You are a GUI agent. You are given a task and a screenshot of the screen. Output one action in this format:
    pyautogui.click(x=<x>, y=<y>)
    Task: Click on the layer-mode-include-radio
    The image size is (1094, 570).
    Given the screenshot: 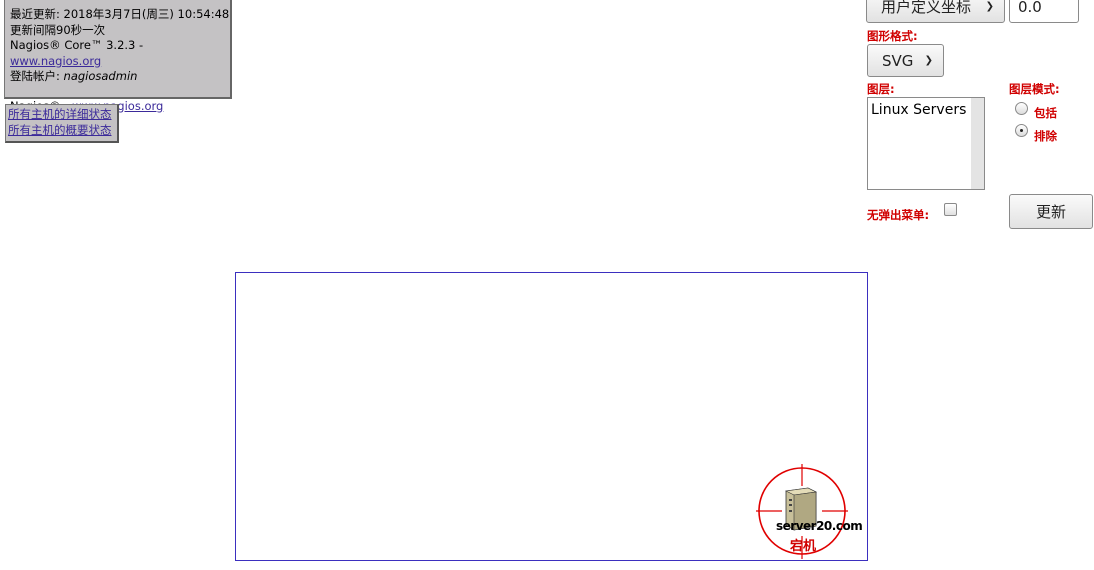 What is the action you would take?
    pyautogui.click(x=1021, y=108)
    